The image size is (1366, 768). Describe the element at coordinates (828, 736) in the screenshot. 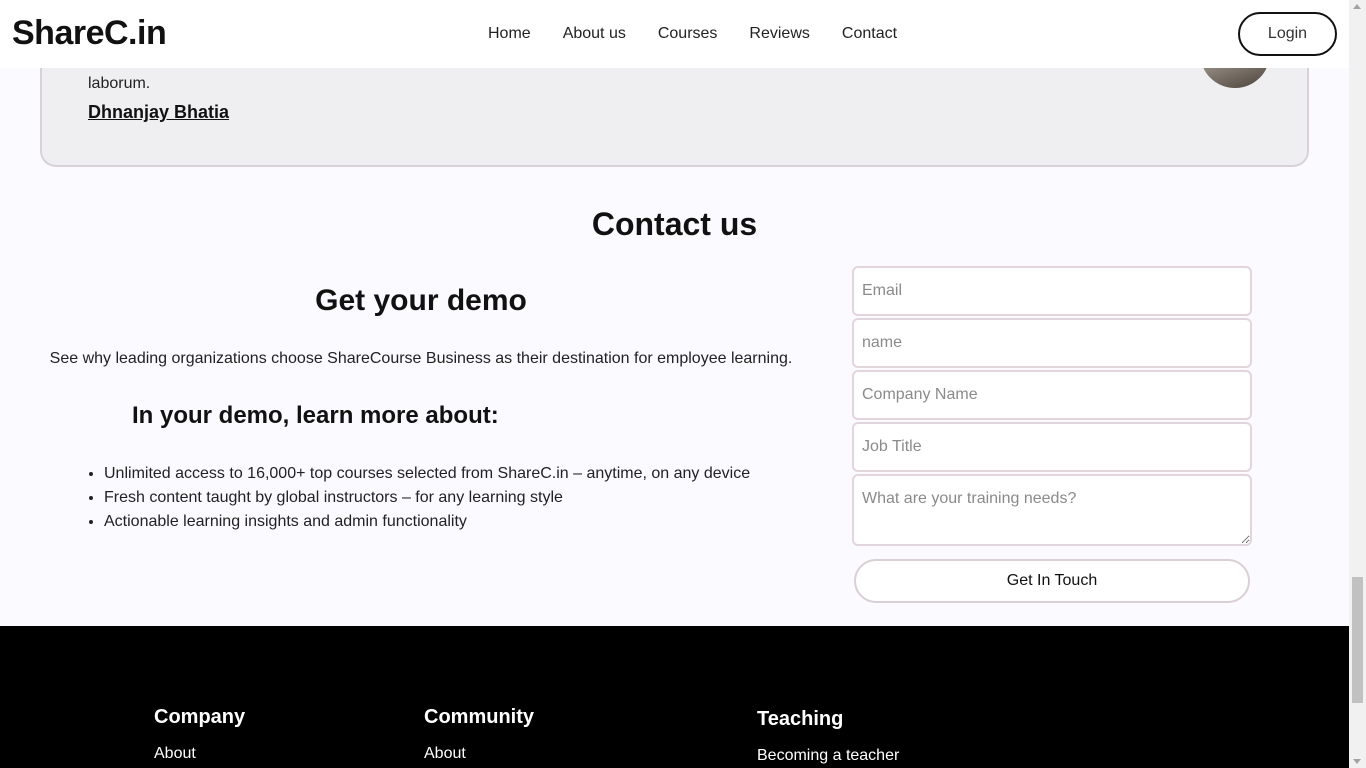

I see `footer-column-teaching: Teaching Becoming a teacher` at that location.